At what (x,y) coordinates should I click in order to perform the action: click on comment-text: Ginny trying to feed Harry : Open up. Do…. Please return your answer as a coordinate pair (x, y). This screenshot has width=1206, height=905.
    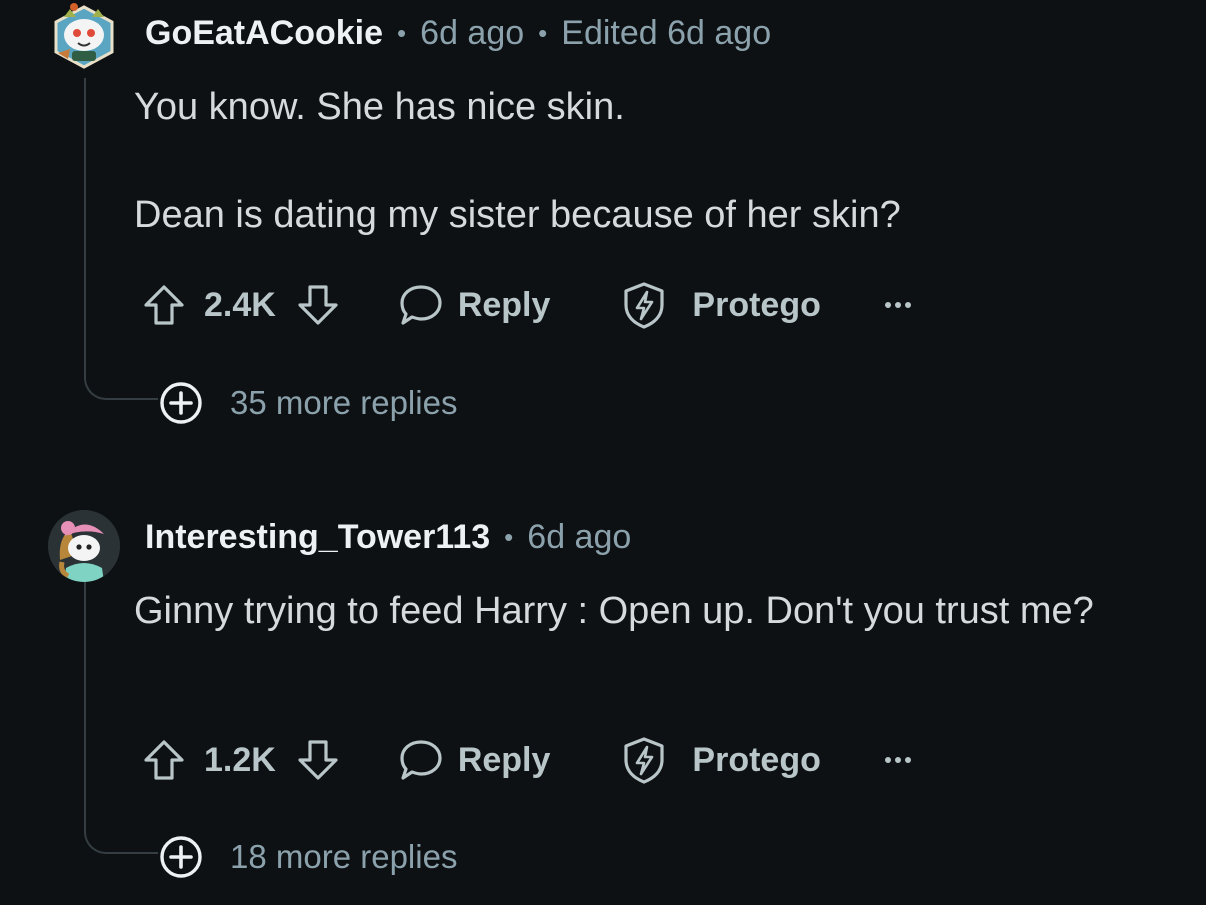
    Looking at the image, I should click on (614, 611).